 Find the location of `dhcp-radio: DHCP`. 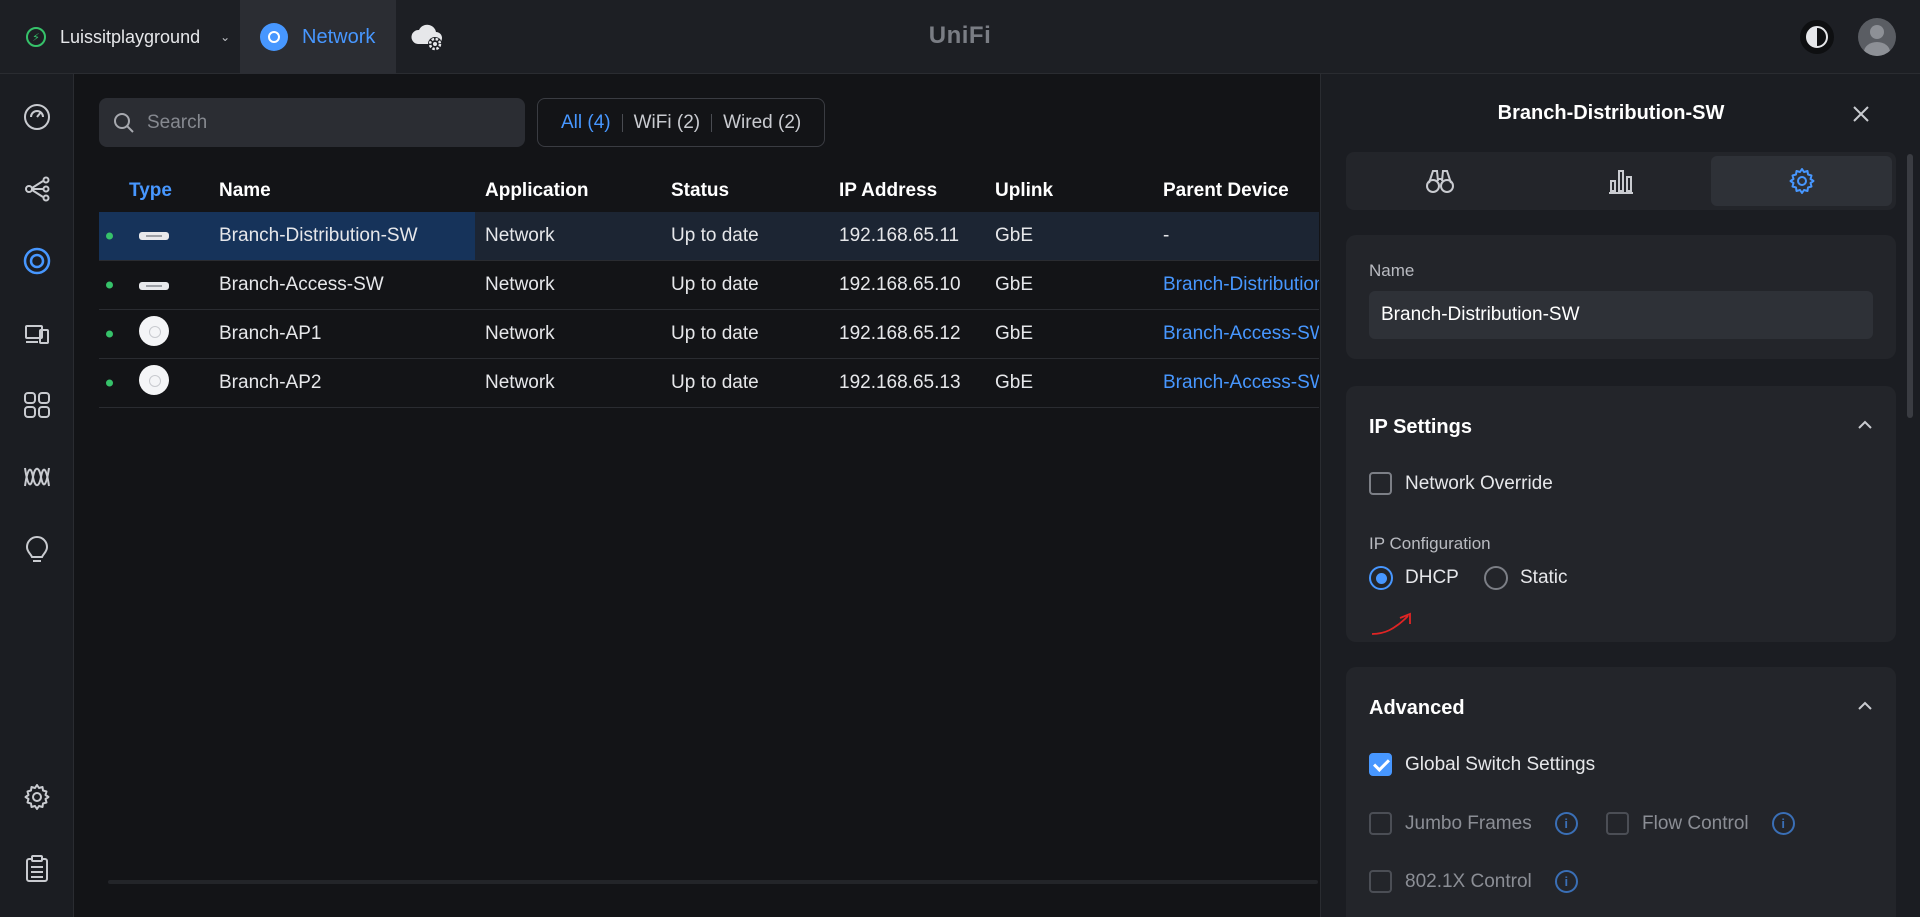

dhcp-radio: DHCP is located at coordinates (1414, 578).